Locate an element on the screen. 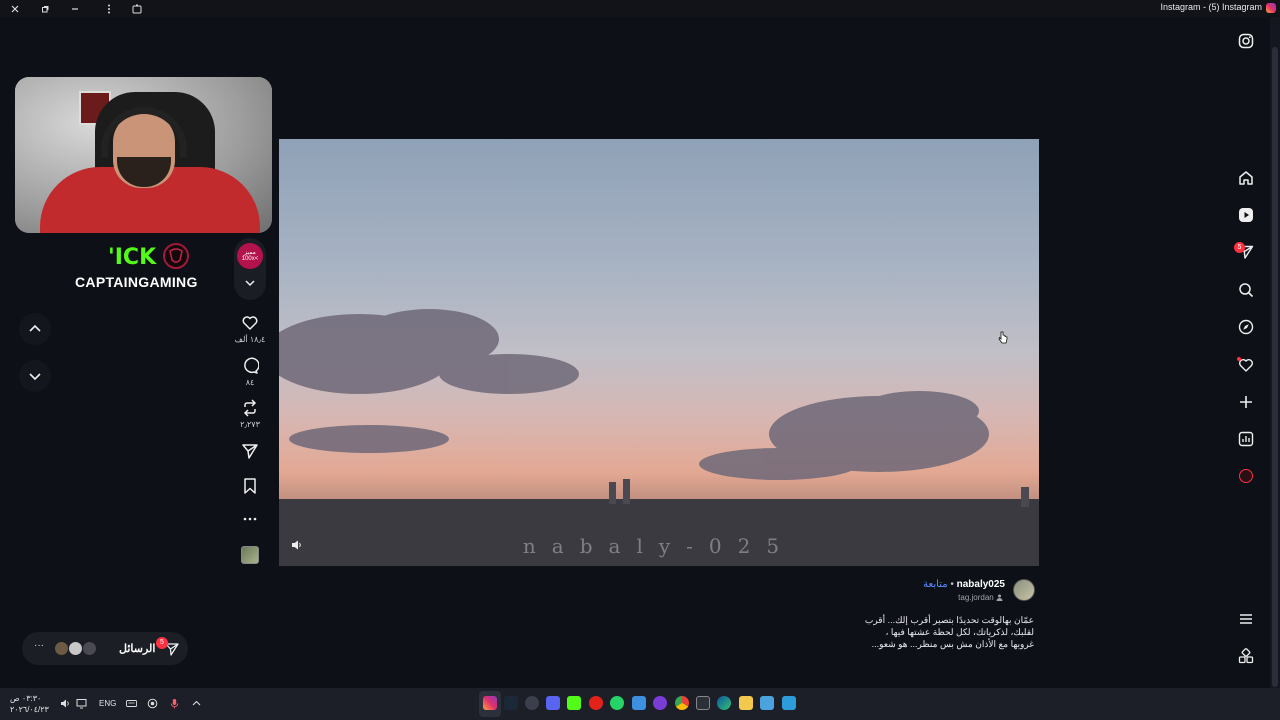  tagged-username: tag.jordan is located at coordinates (976, 597).